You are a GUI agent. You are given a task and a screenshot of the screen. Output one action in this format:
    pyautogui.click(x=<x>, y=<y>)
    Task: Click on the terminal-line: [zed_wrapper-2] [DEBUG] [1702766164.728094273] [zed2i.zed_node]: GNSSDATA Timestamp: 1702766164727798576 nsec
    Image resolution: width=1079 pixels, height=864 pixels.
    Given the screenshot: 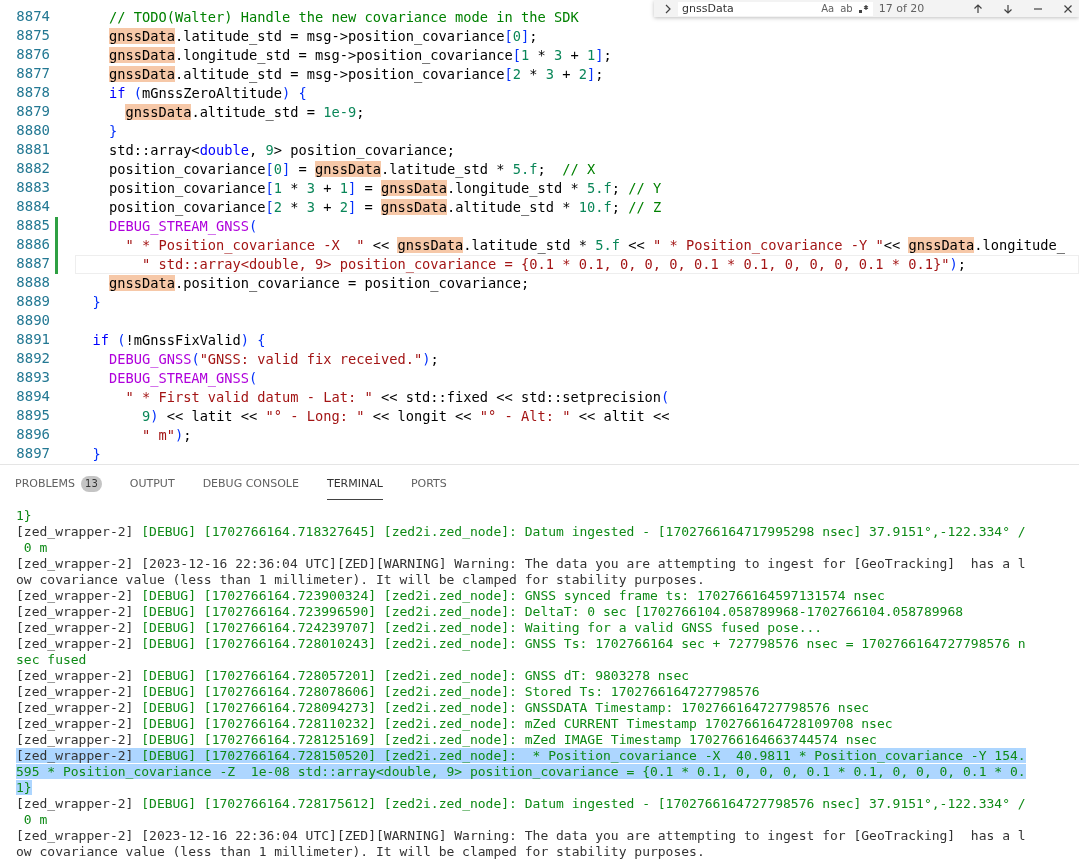 What is the action you would take?
    pyautogui.click(x=443, y=707)
    